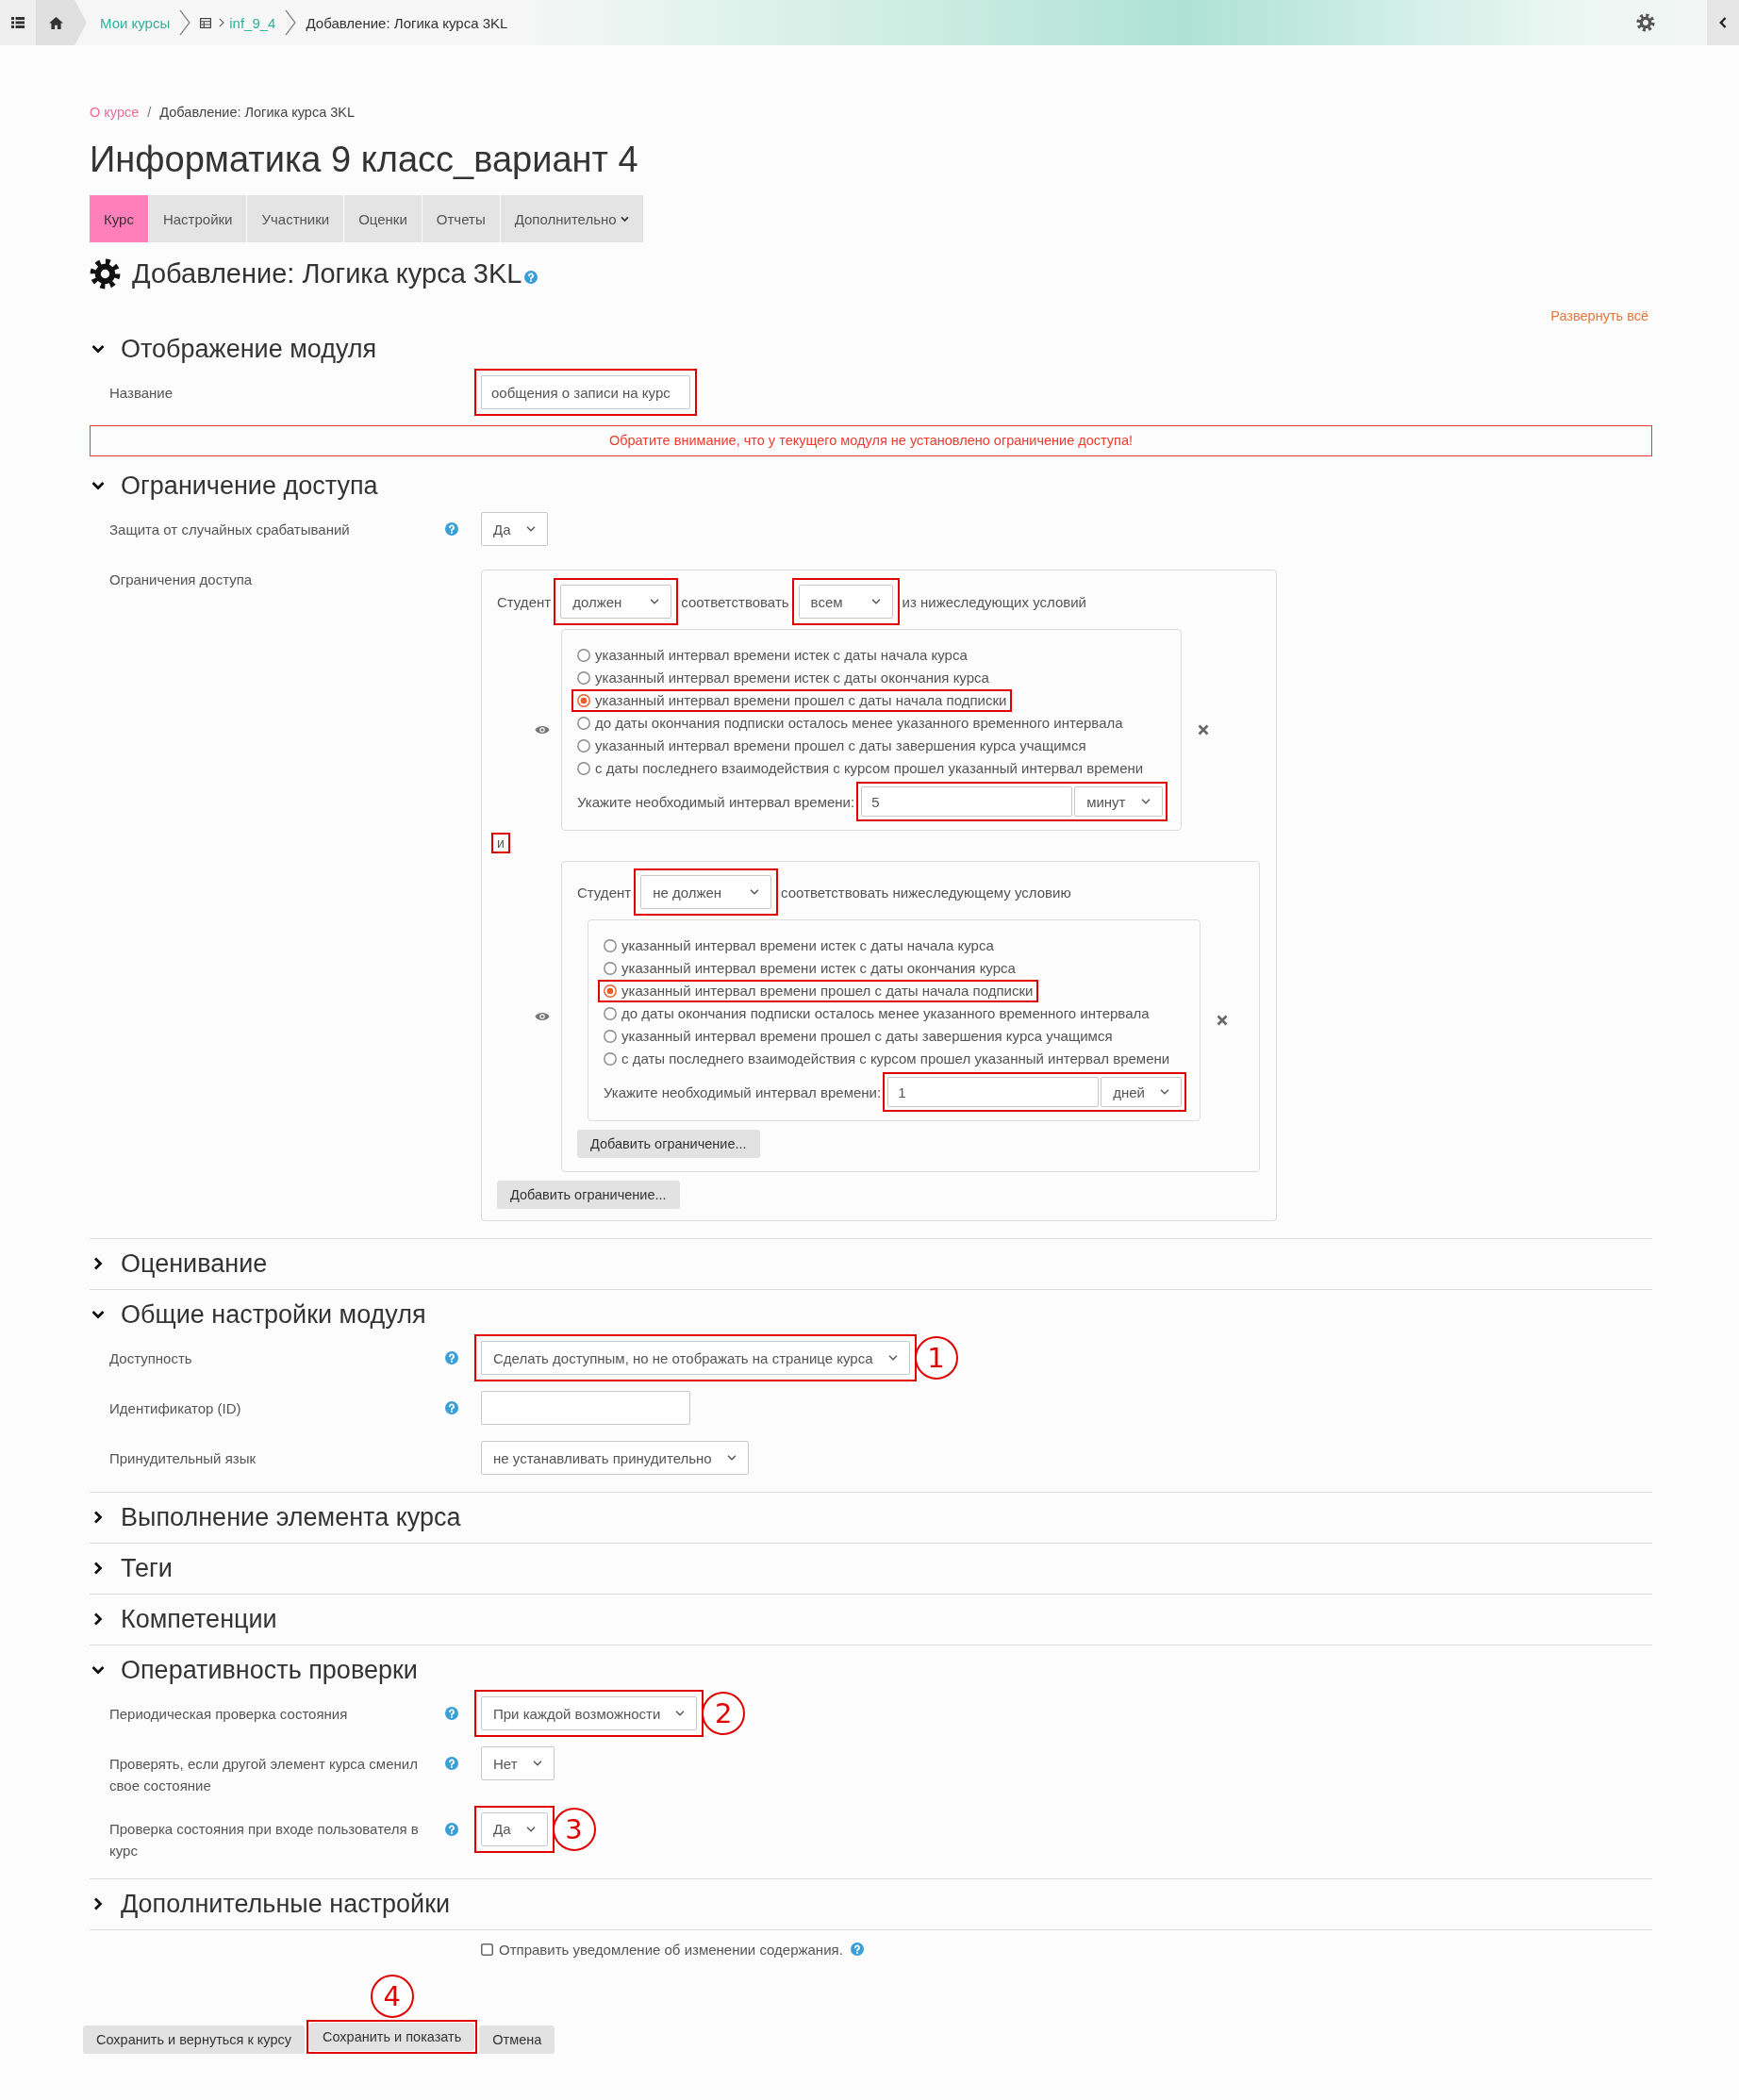 This screenshot has height=2100, width=1739. Describe the element at coordinates (501, 843) in the screenshot. I see `operator-label: и` at that location.